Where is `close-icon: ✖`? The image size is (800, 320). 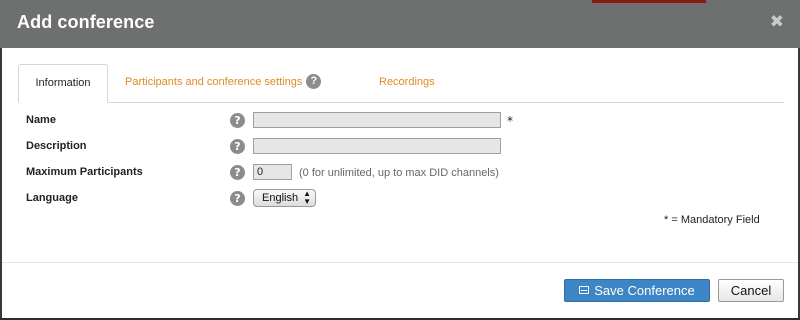 close-icon: ✖ is located at coordinates (777, 22).